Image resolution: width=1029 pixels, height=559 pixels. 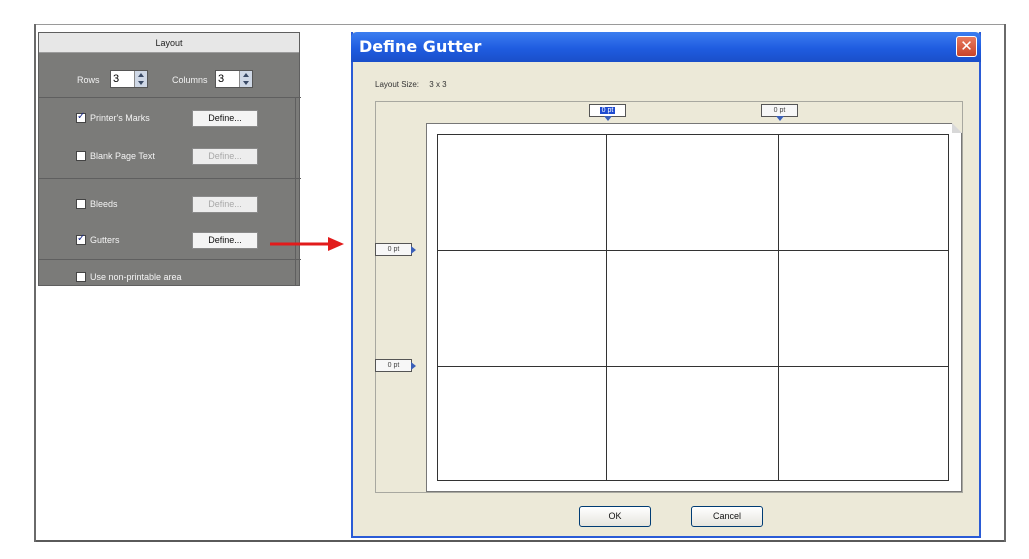 I want to click on figure-frame-left, so click(x=35, y=283).